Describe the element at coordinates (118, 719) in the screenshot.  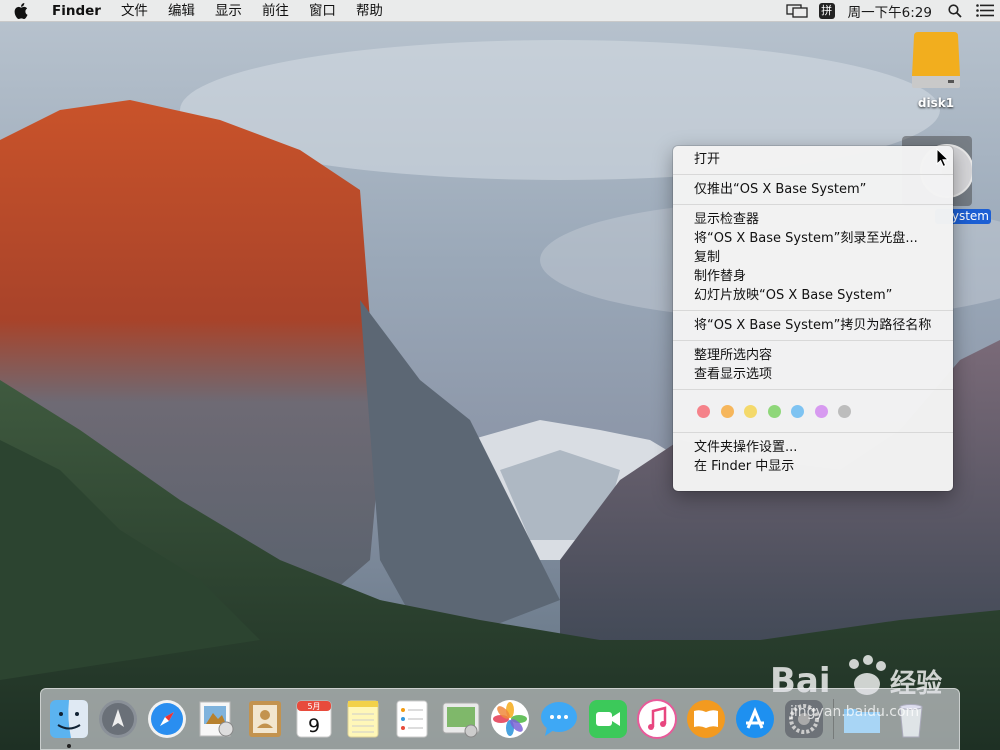
I see `launchpad-icon` at that location.